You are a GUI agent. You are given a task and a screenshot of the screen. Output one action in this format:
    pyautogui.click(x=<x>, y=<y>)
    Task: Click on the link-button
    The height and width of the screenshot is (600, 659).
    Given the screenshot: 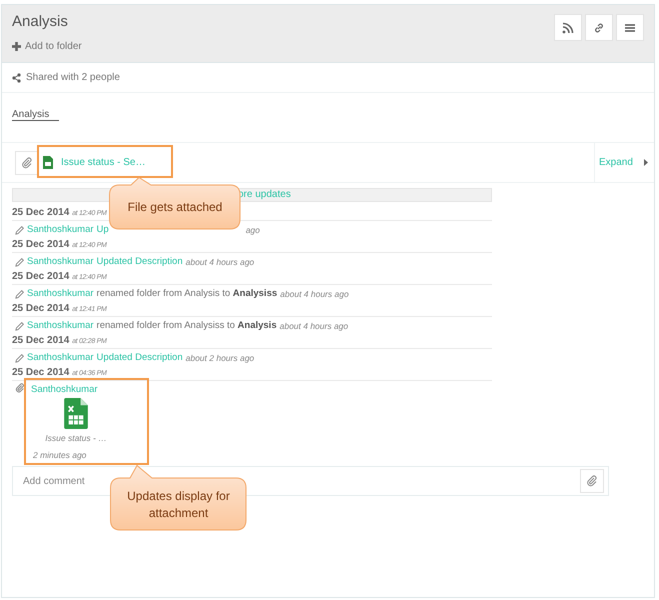 What is the action you would take?
    pyautogui.click(x=599, y=27)
    